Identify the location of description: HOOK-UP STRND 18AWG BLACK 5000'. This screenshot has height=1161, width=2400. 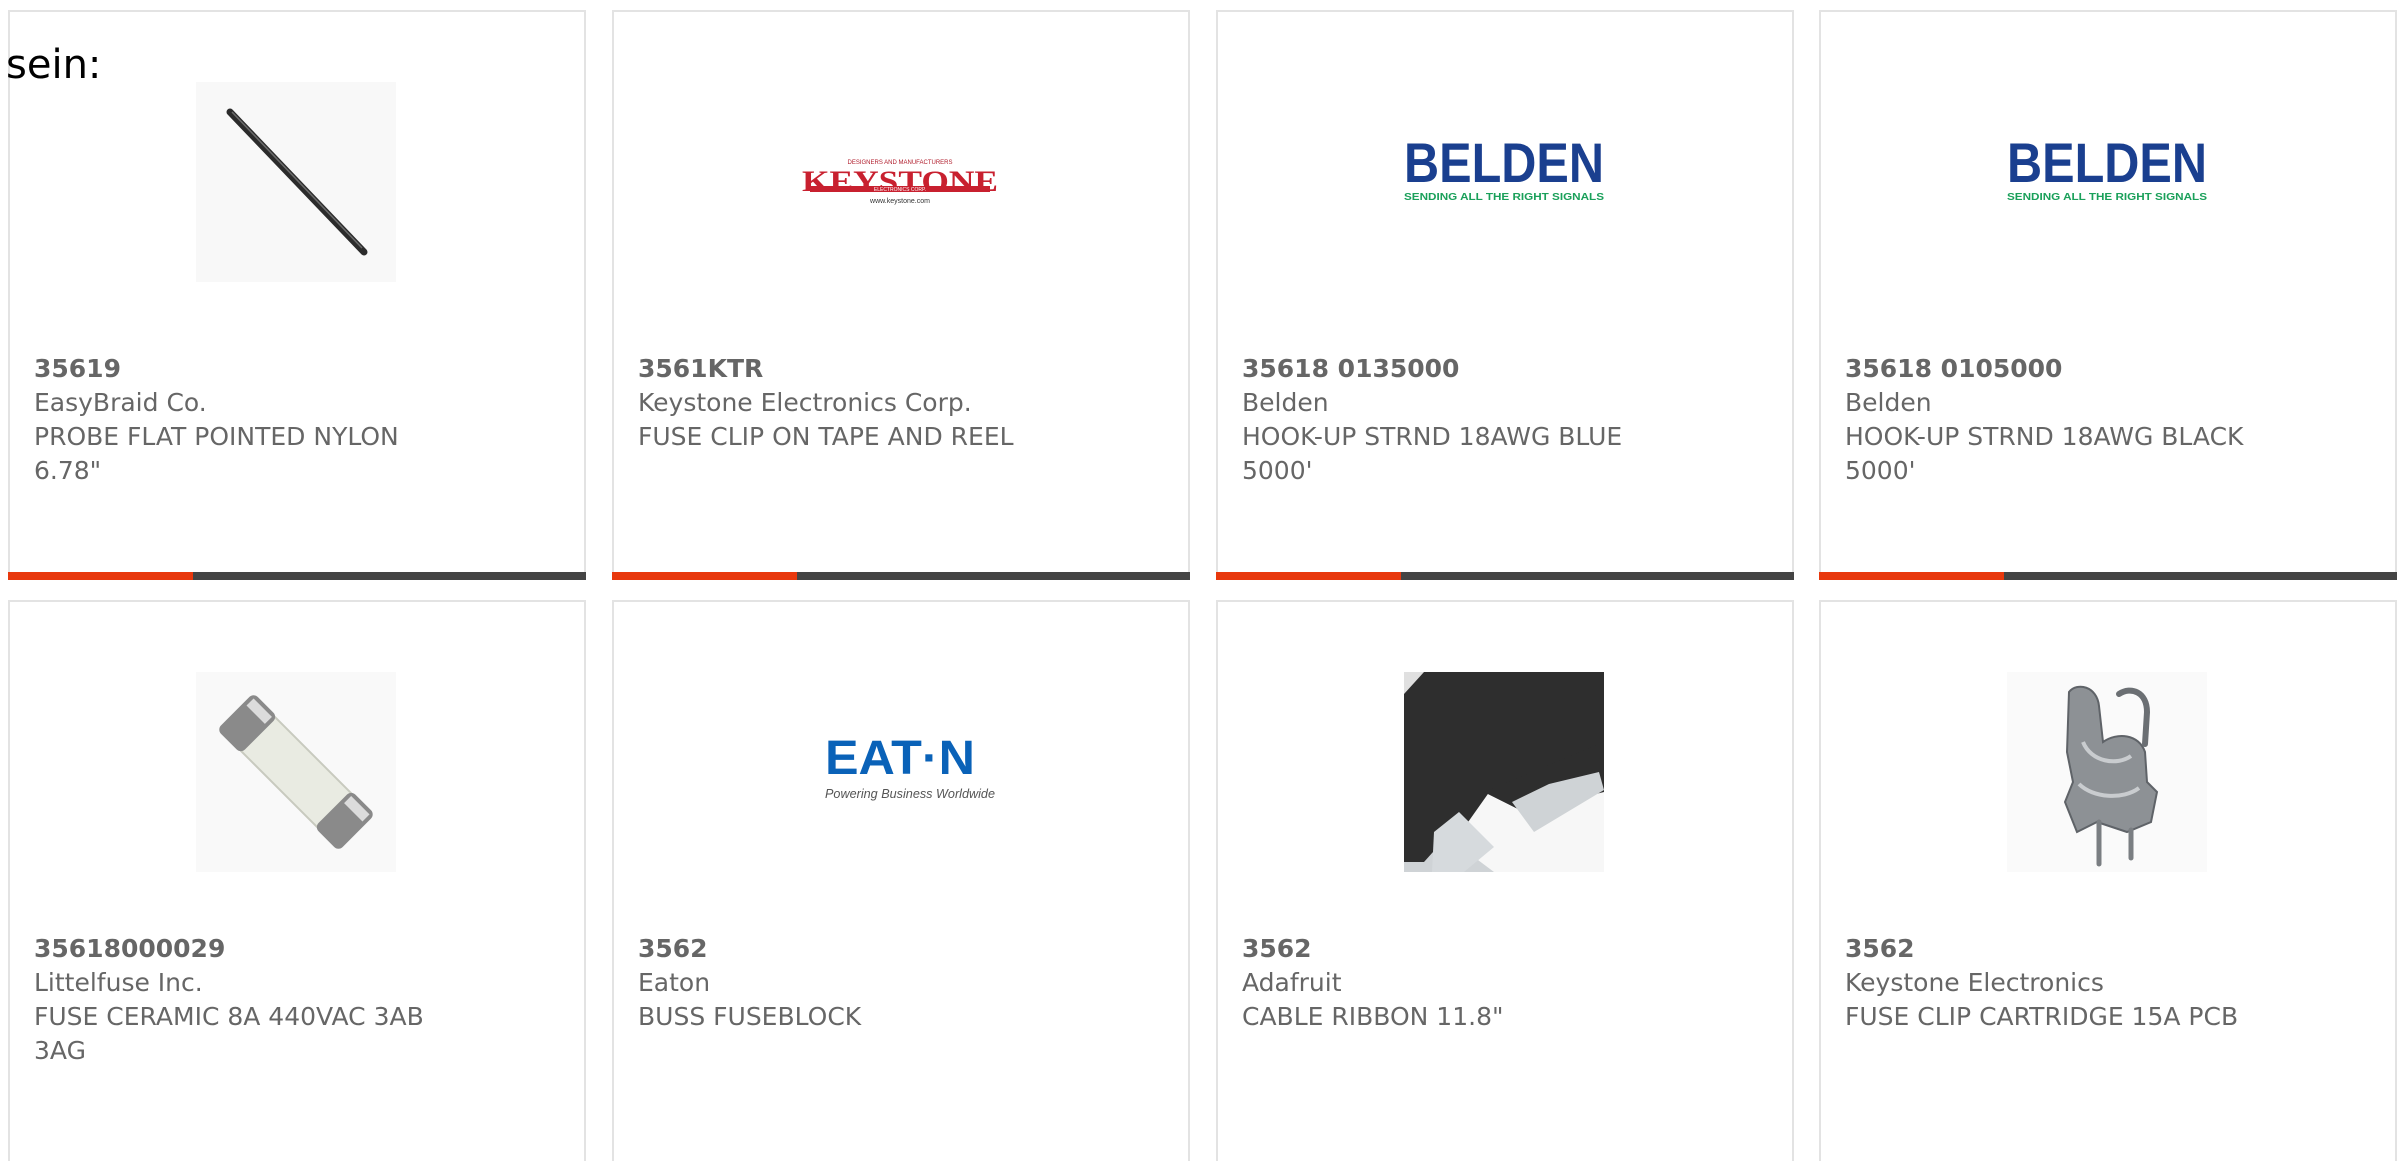
(2044, 453).